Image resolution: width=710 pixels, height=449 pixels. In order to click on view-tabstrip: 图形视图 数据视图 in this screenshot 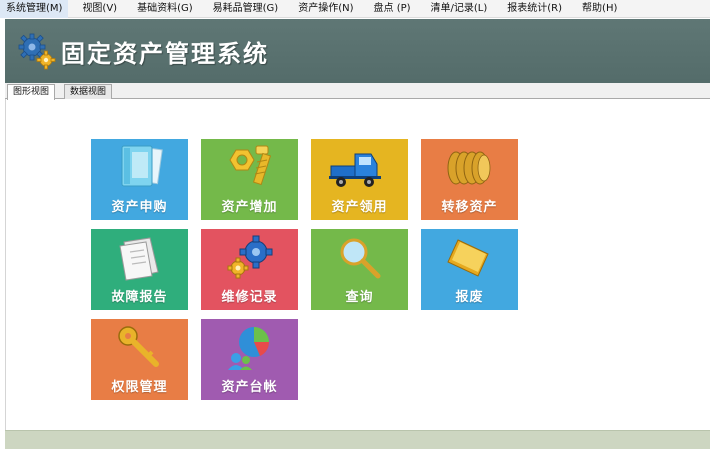, I will do `click(357, 91)`.